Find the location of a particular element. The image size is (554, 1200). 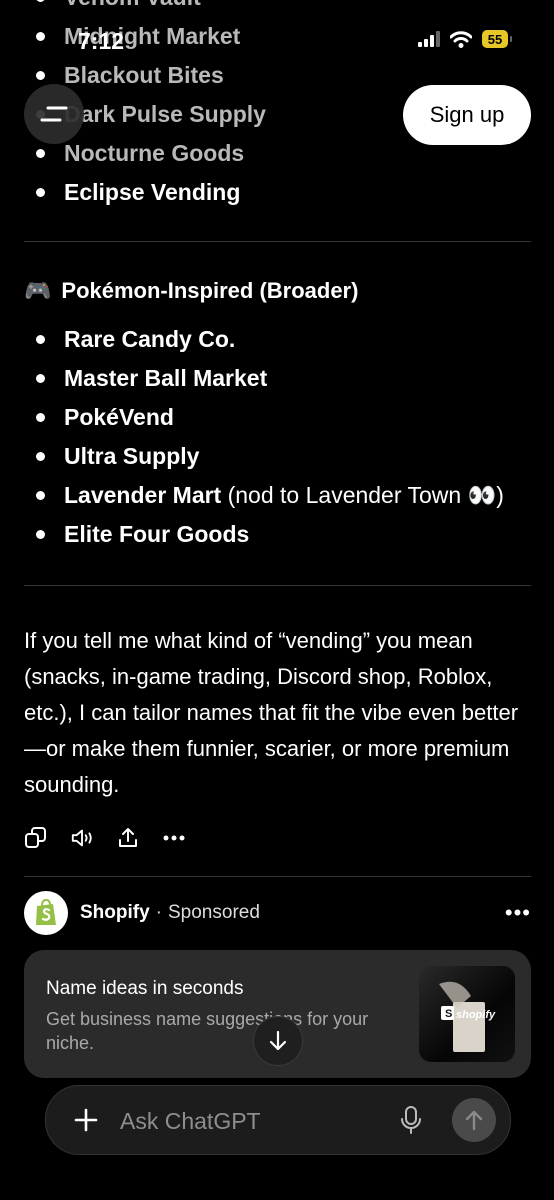

share-button is located at coordinates (128, 838).